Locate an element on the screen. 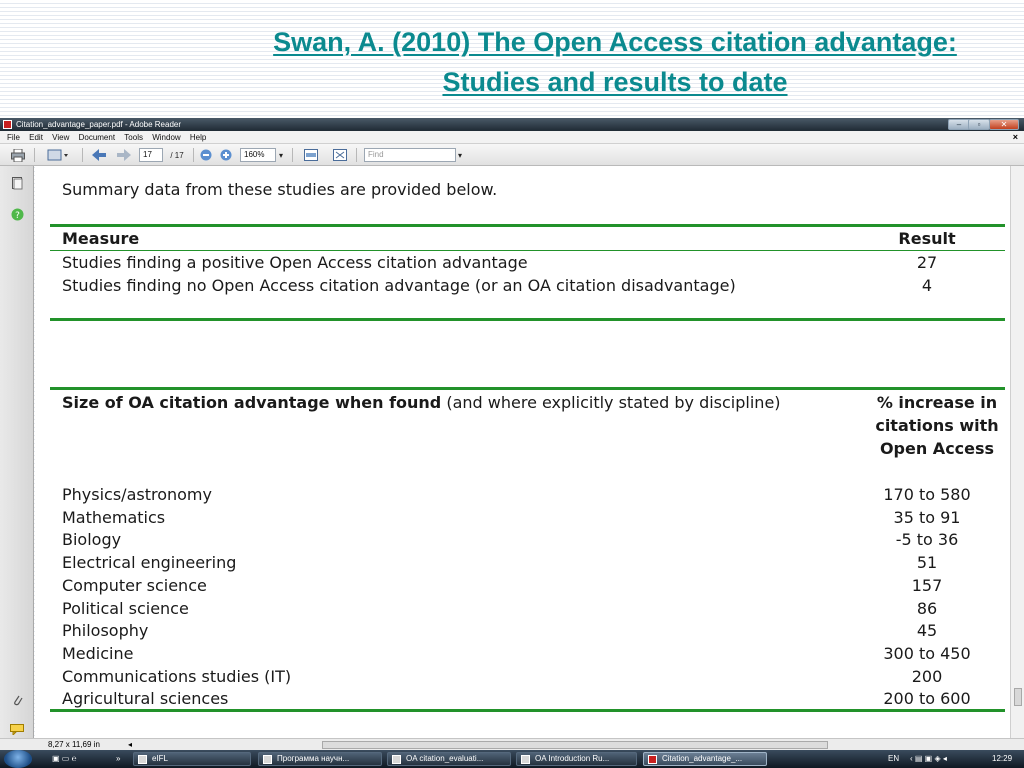 This screenshot has width=1024, height=768. table-cell-result: 4 is located at coordinates (927, 285).